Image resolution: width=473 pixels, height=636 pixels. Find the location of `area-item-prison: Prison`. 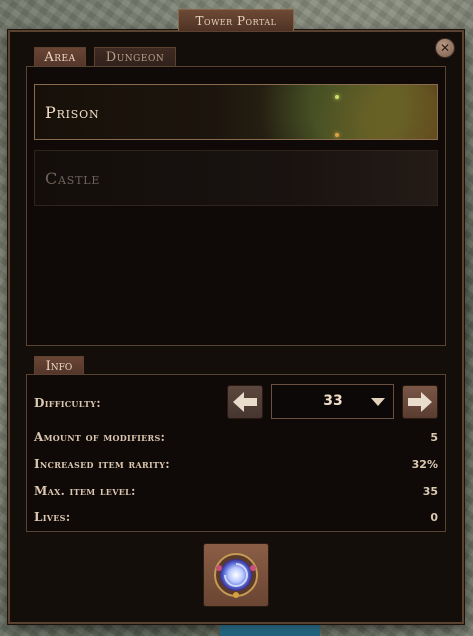

area-item-prison: Prison is located at coordinates (236, 112).